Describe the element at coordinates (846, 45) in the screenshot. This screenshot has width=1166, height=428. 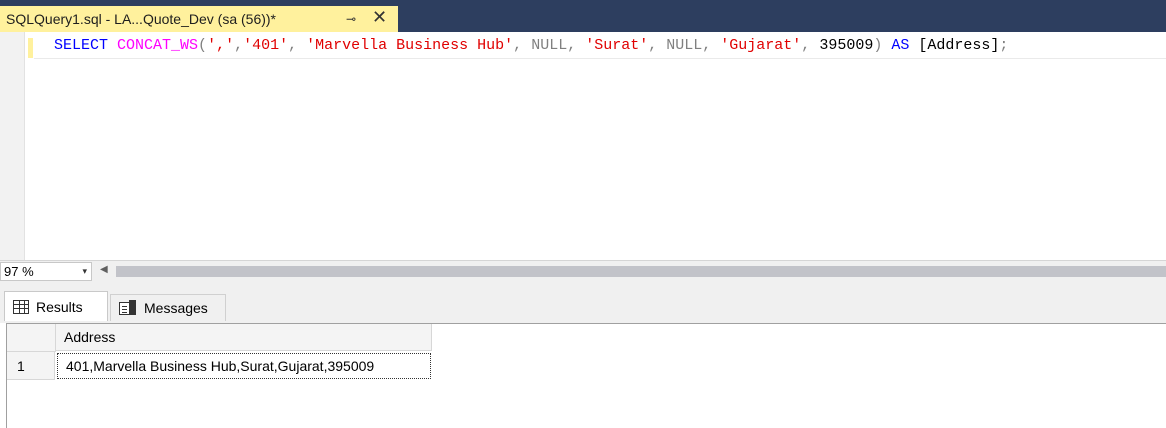
I see `code-token: 395009` at that location.